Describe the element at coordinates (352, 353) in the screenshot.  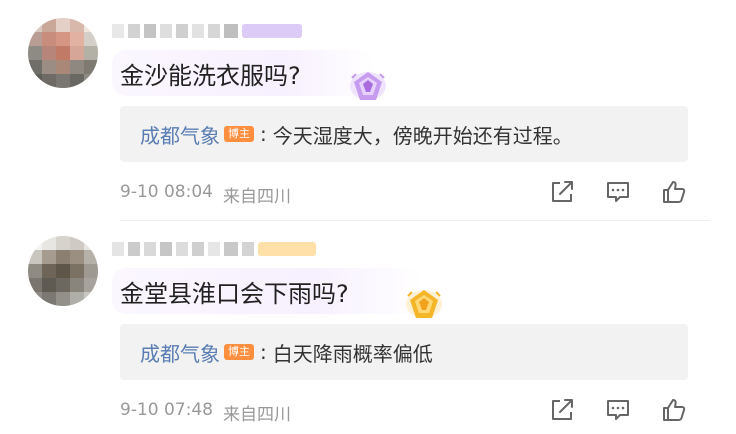
I see `reply-text: 白天降雨概率偏低` at that location.